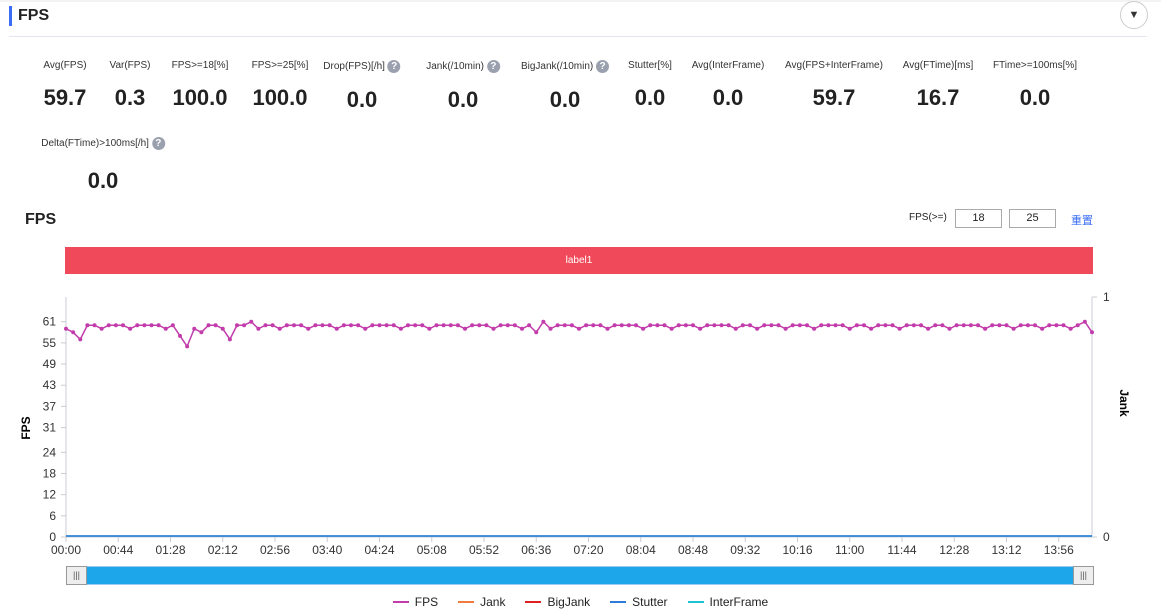 This screenshot has height=609, width=1161. Describe the element at coordinates (1124, 403) in the screenshot. I see `y2-axis-title: Jank` at that location.